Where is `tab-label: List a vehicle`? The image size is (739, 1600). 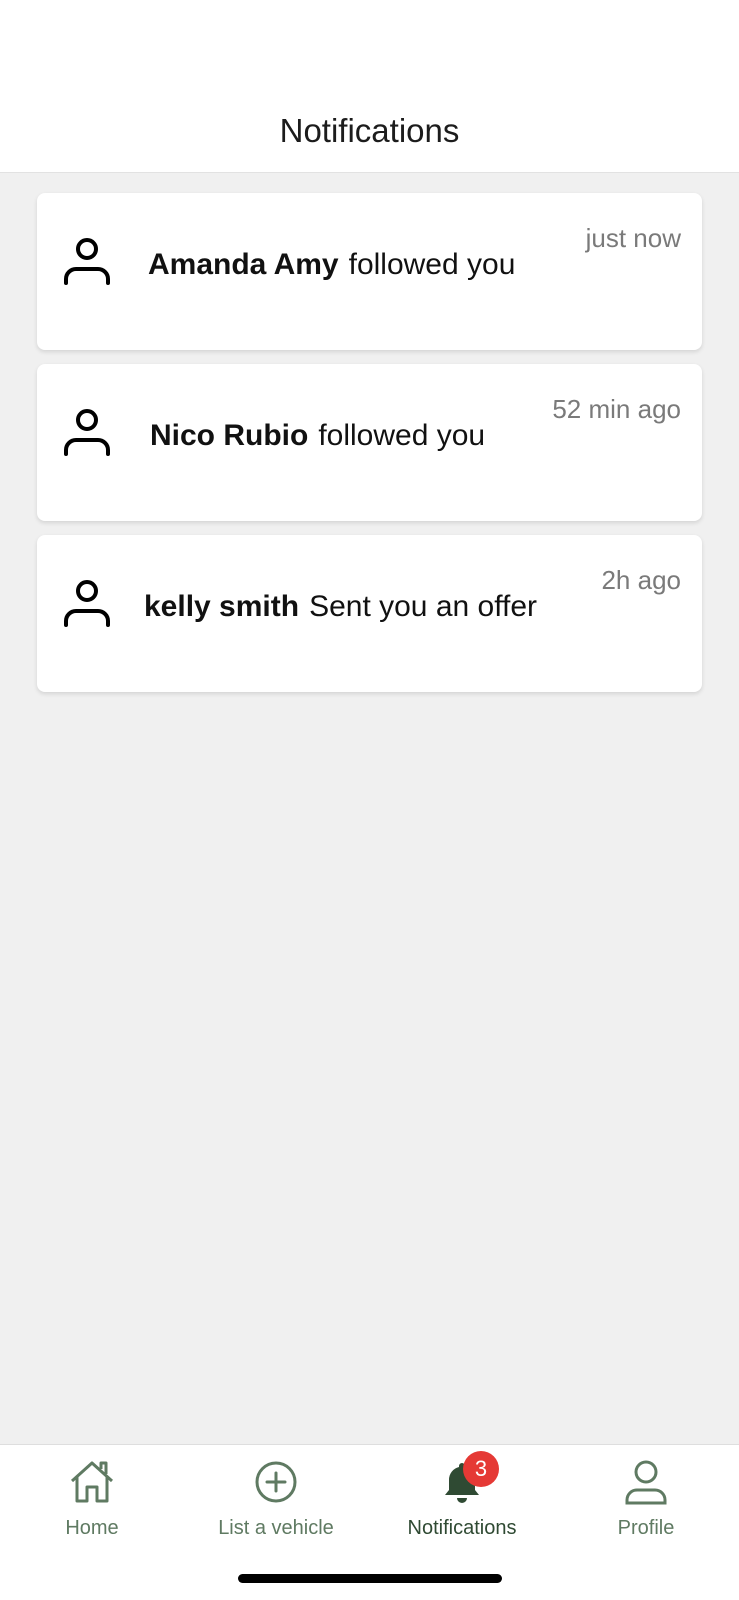 tab-label: List a vehicle is located at coordinates (276, 1528).